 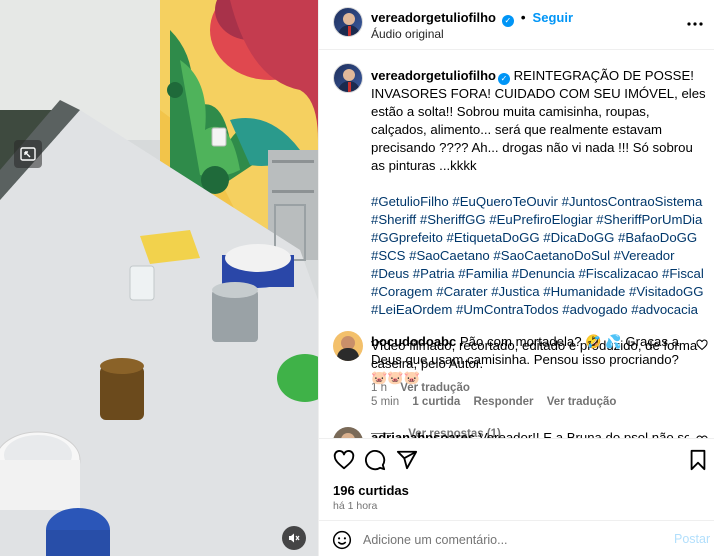 I want to click on add-comment-bar: Postar, so click(x=516, y=538).